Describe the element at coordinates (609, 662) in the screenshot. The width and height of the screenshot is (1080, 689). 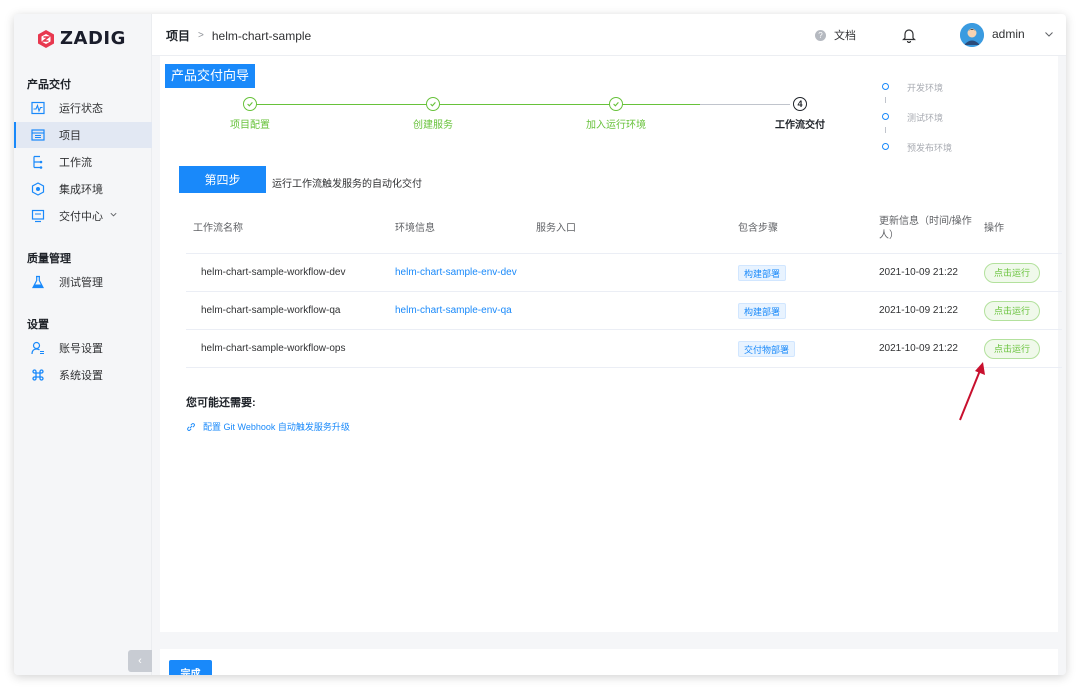
I see `footer-bar: 完成` at that location.